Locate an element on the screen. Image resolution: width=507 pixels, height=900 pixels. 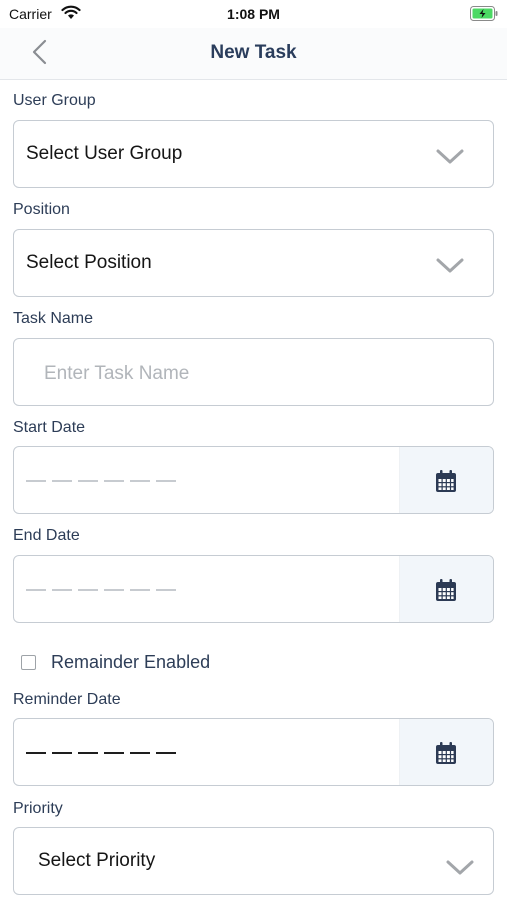
task-name-placeholder: Enter Task Name is located at coordinates (117, 373).